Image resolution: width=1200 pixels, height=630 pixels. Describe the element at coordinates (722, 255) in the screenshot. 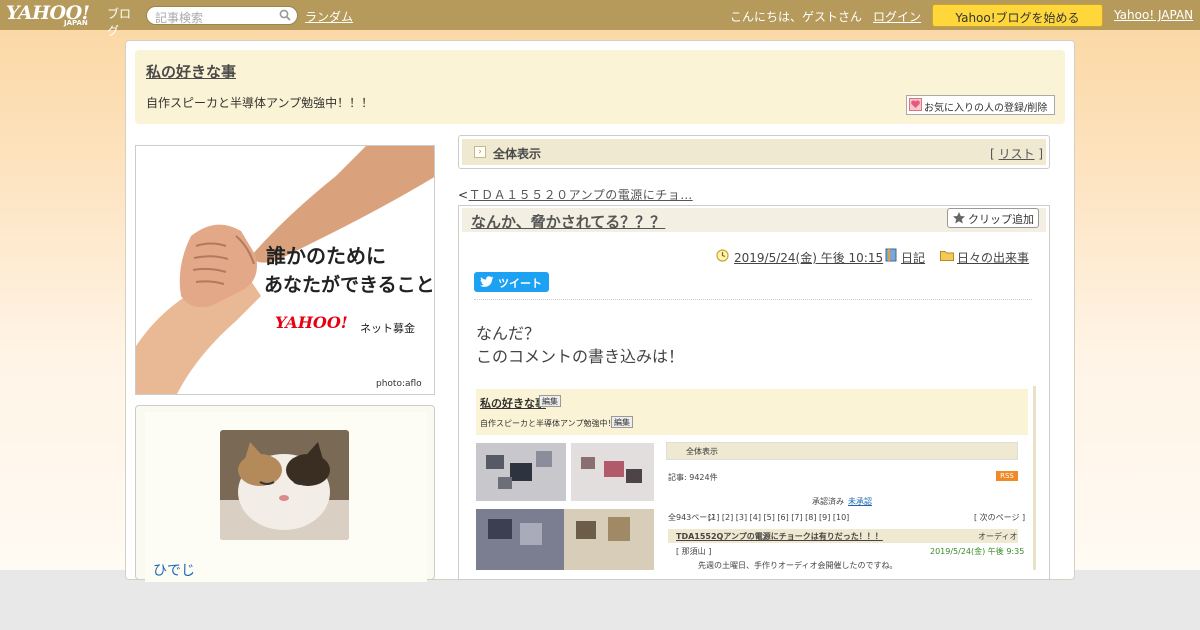

I see `clock-icon` at that location.